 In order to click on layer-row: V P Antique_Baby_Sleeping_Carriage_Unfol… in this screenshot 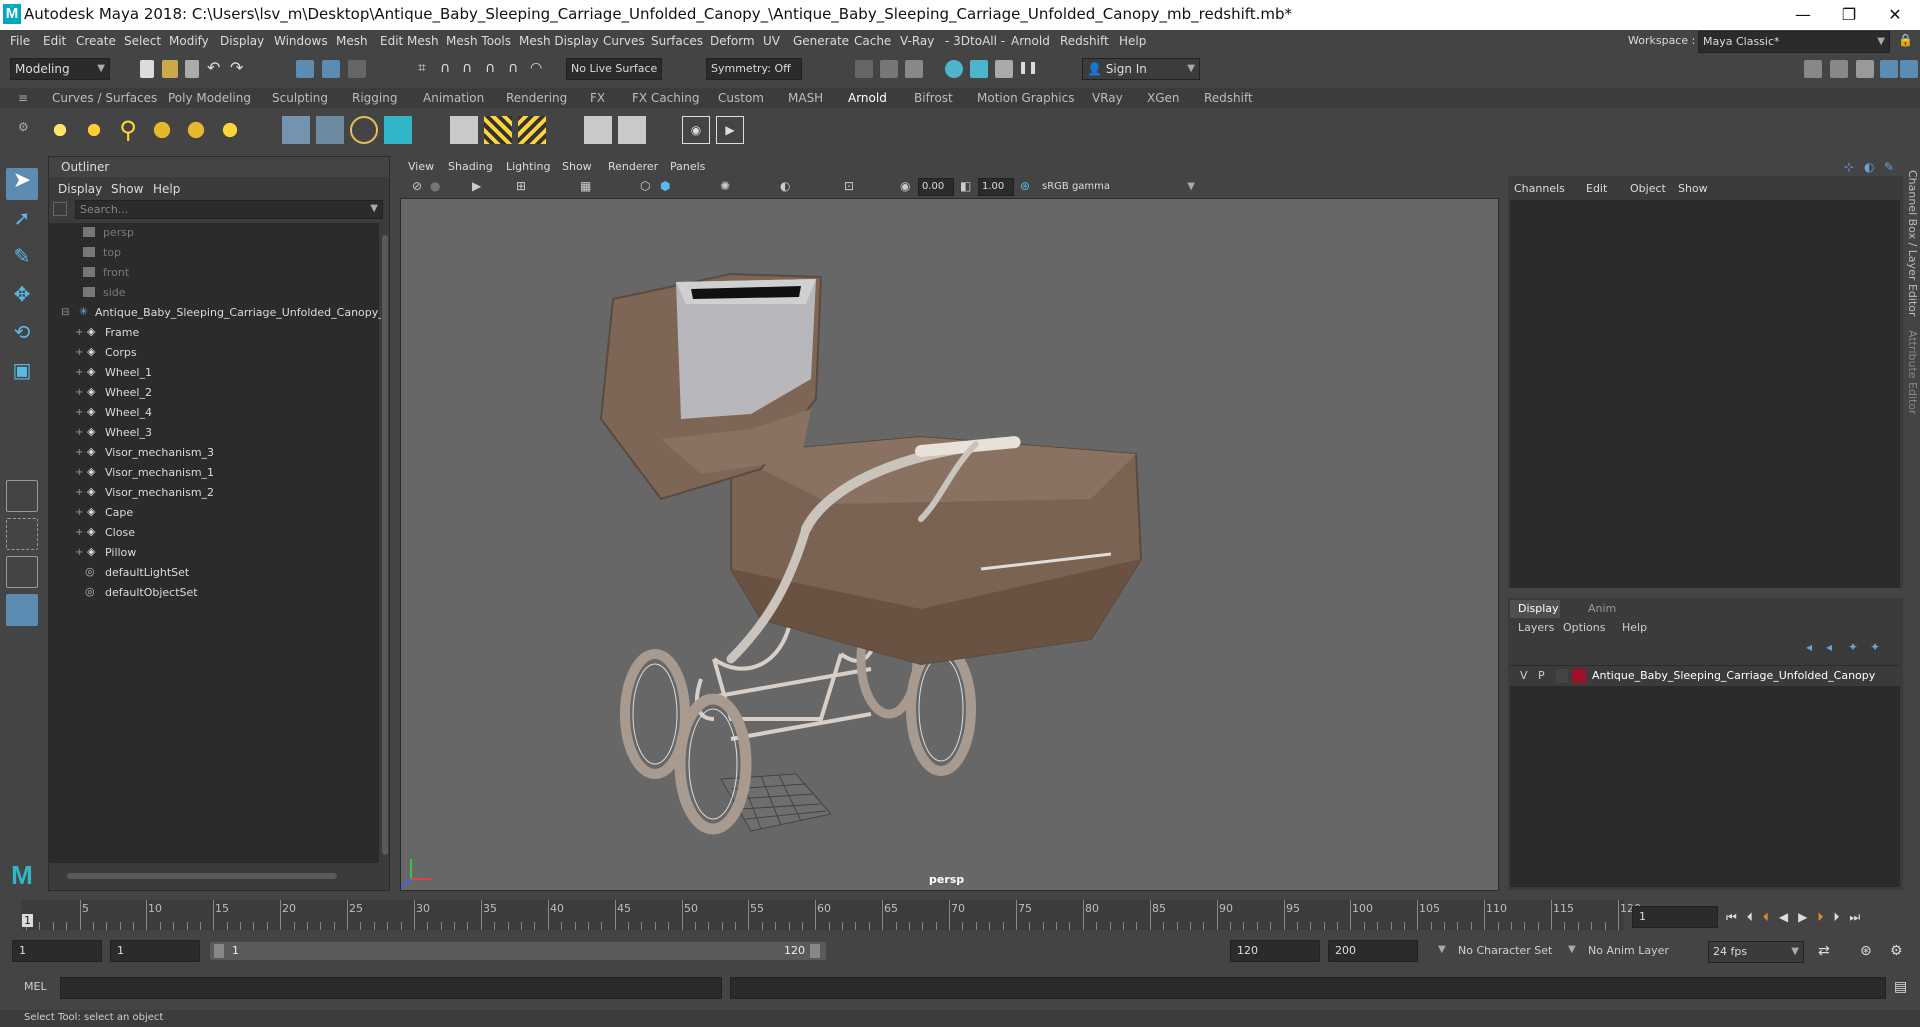, I will do `click(1705, 676)`.